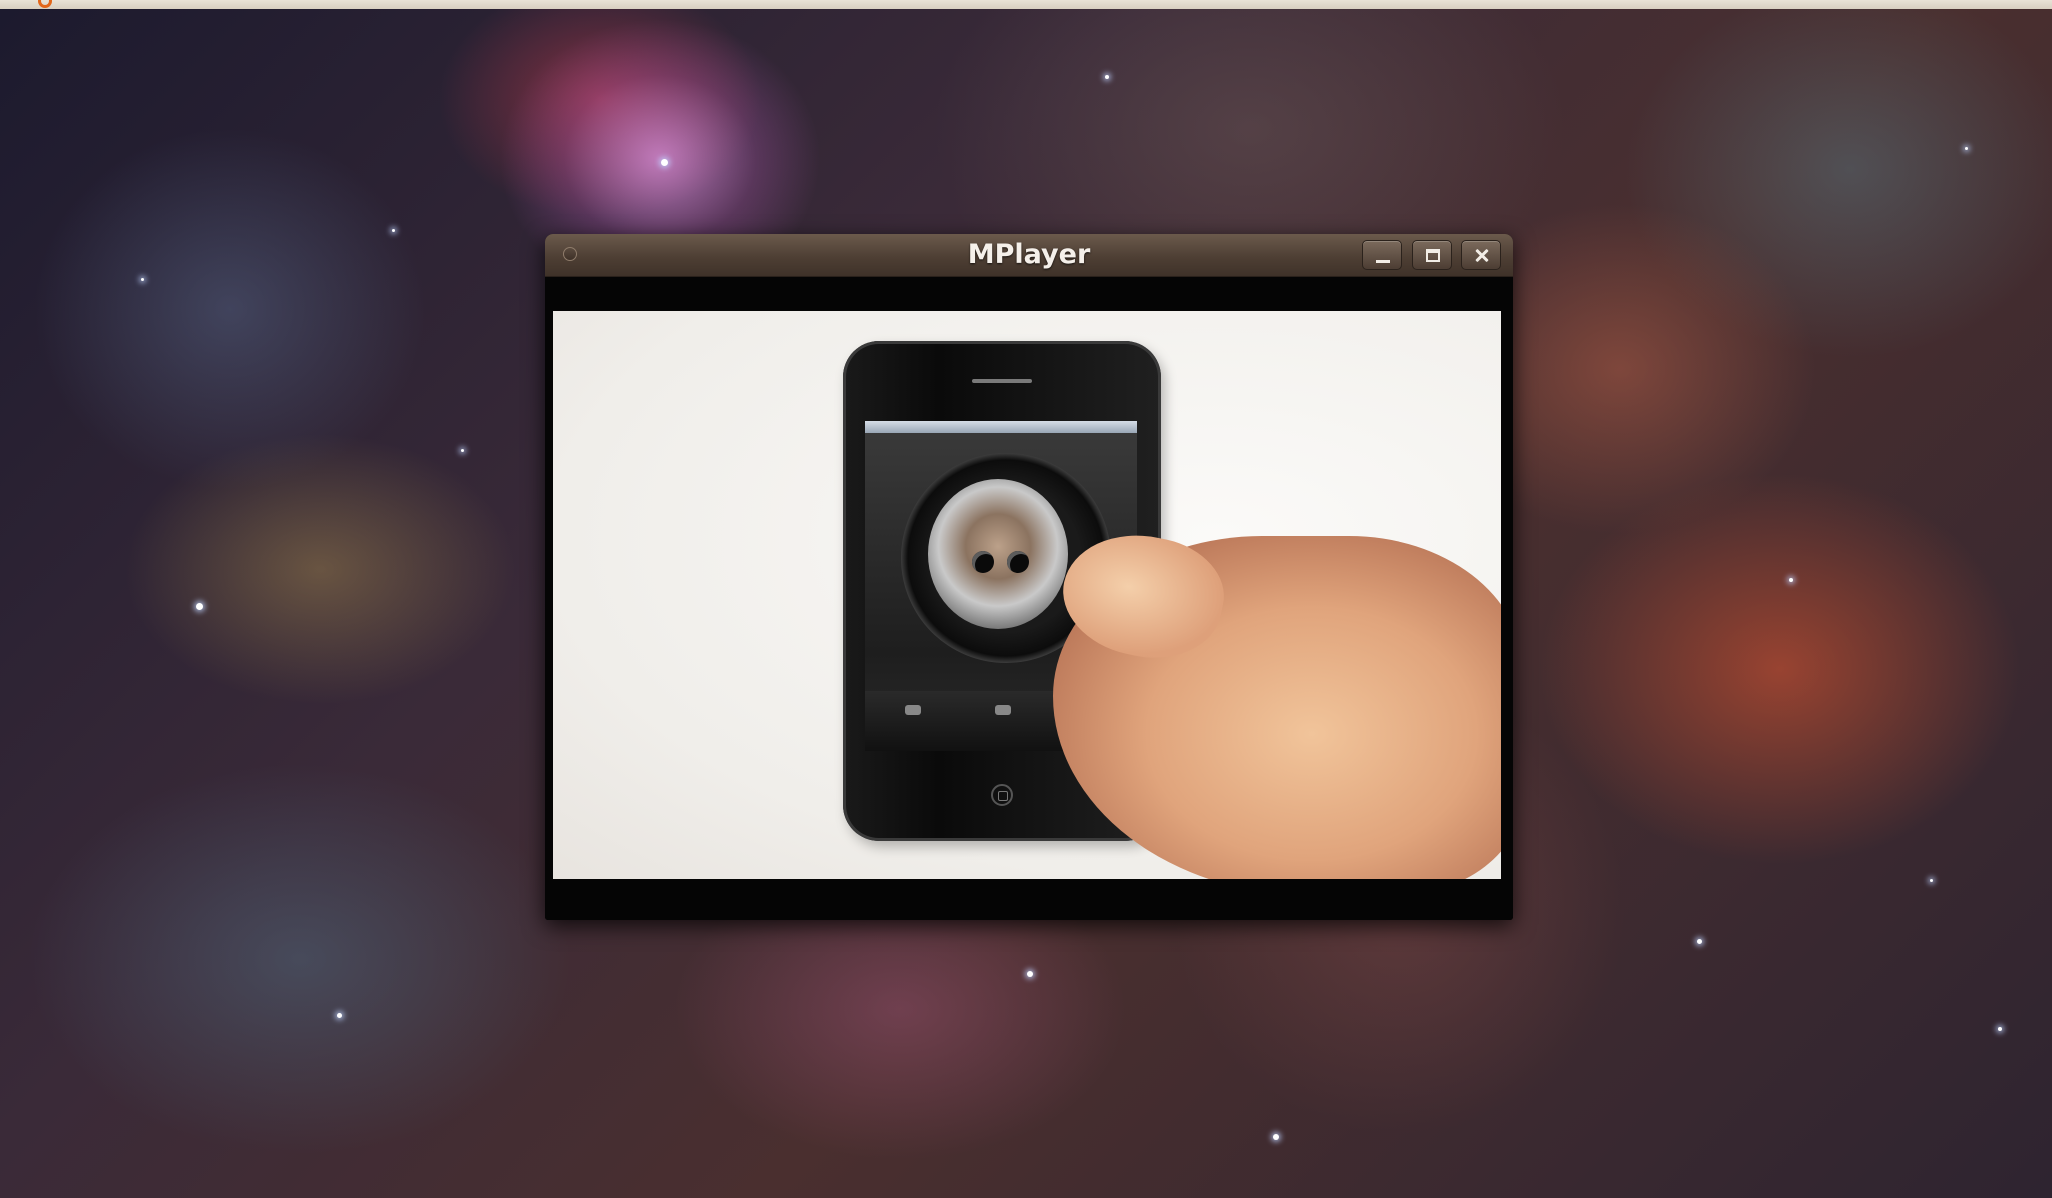 This screenshot has width=2052, height=1198. What do you see at coordinates (1002, 795) in the screenshot?
I see `phone-home-button` at bounding box center [1002, 795].